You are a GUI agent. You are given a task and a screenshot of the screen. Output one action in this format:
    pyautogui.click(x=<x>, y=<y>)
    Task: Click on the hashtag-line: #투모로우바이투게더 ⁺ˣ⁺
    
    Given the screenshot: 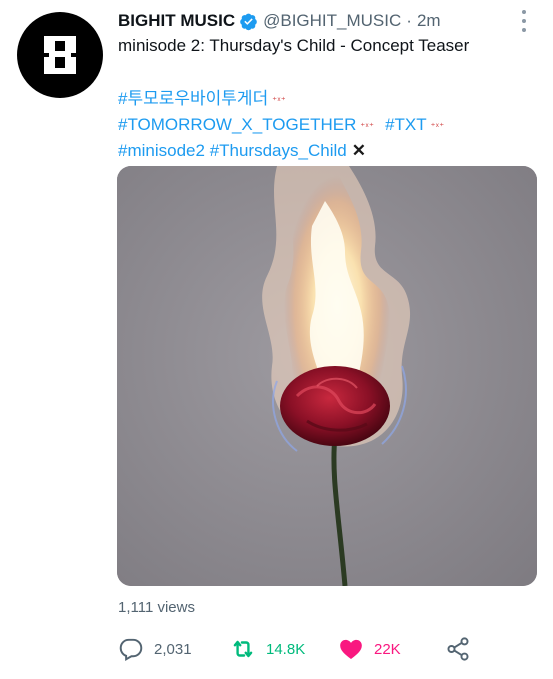 What is the action you would take?
    pyautogui.click(x=284, y=99)
    